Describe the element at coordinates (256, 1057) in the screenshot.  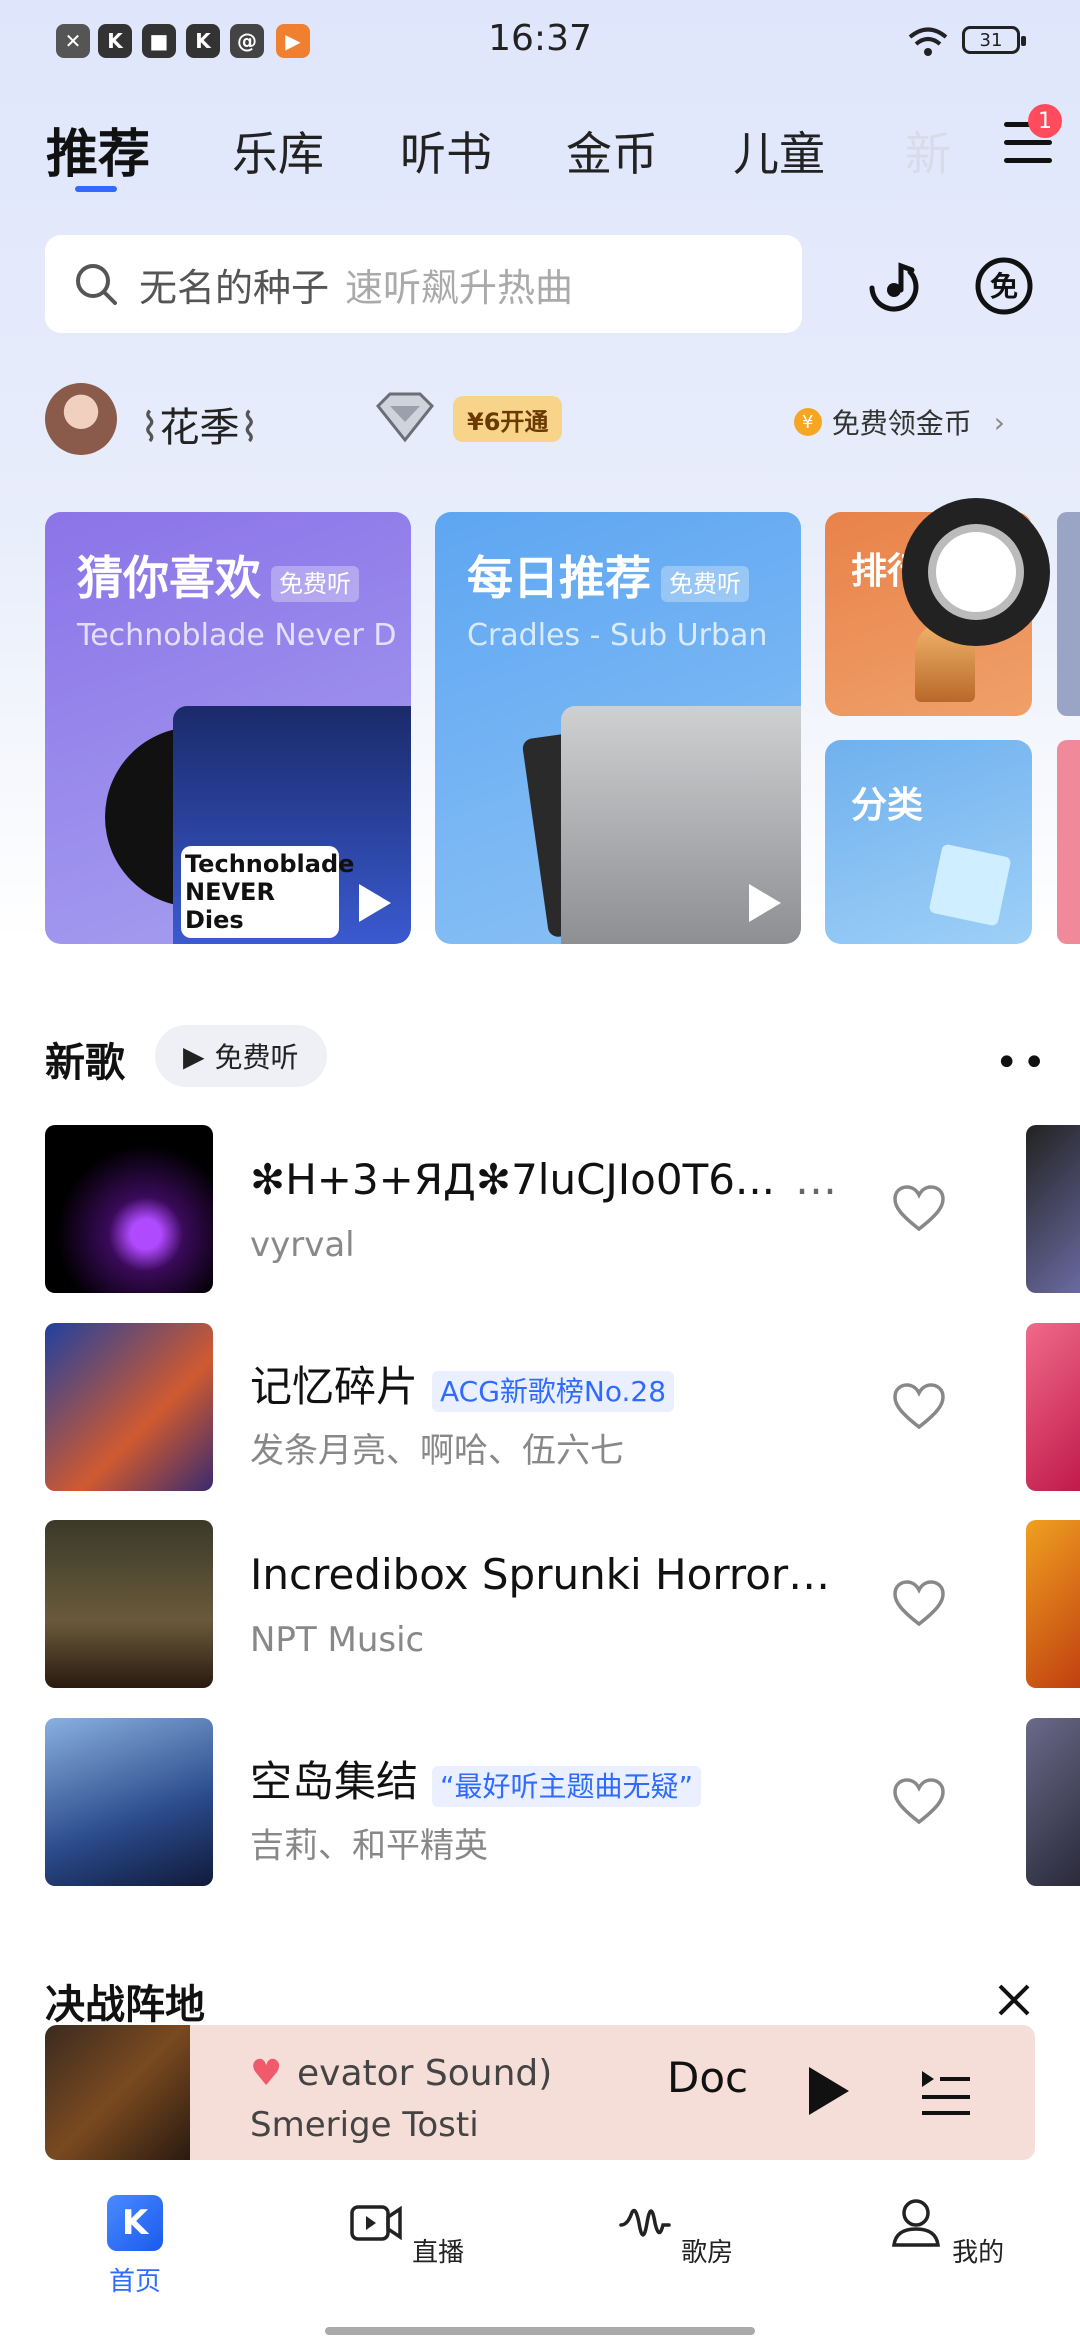
I see `free-listen-label: 免费听` at that location.